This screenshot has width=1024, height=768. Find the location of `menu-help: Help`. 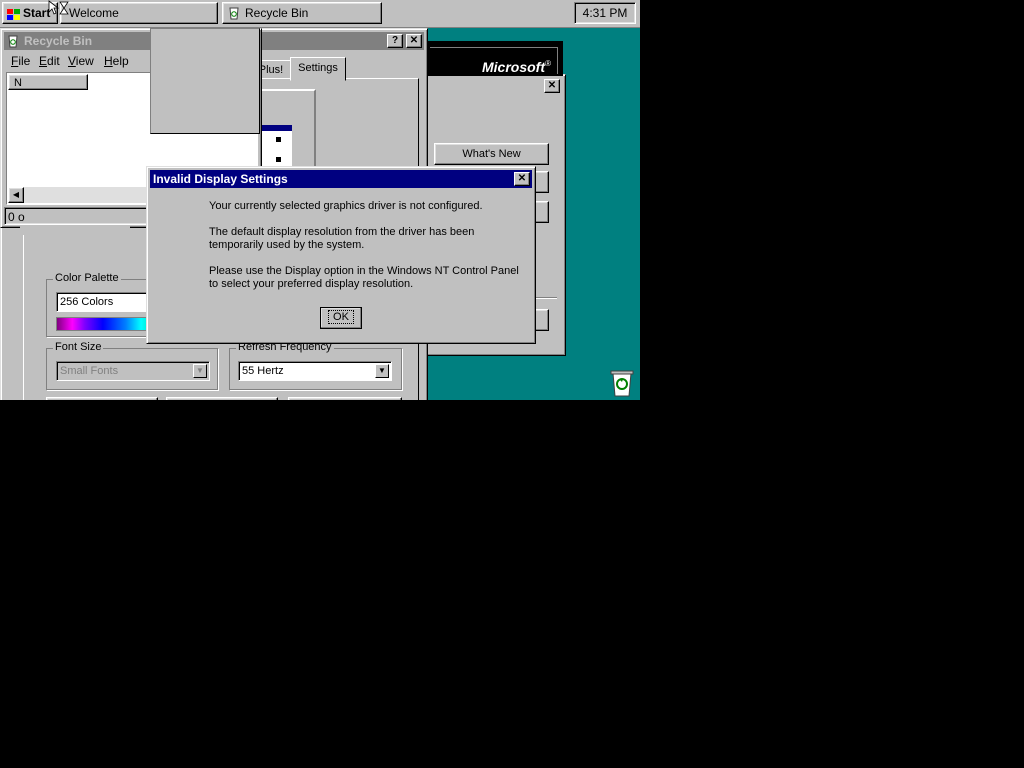

menu-help: Help is located at coordinates (116, 61).